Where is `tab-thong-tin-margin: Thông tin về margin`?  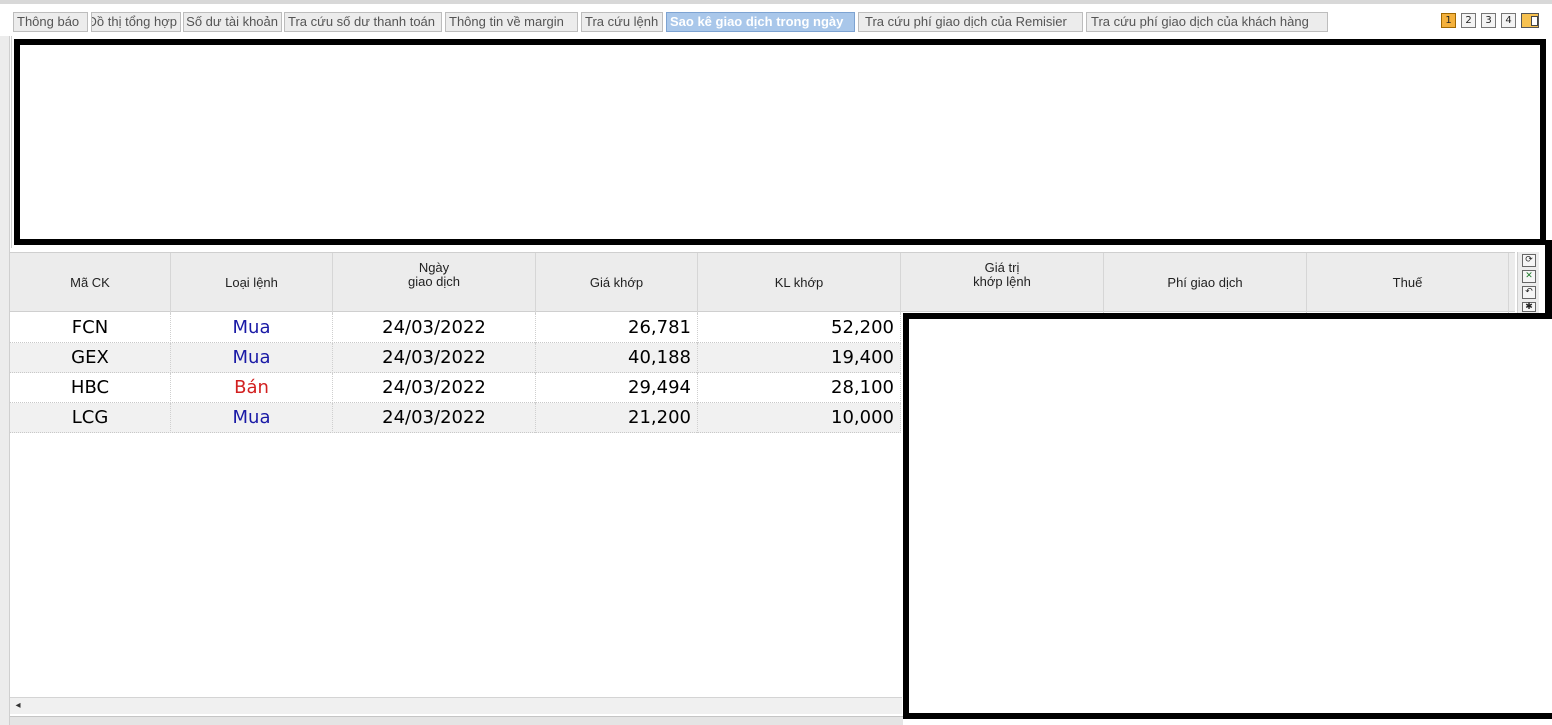
tab-thong-tin-margin: Thông tin về margin is located at coordinates (511, 22).